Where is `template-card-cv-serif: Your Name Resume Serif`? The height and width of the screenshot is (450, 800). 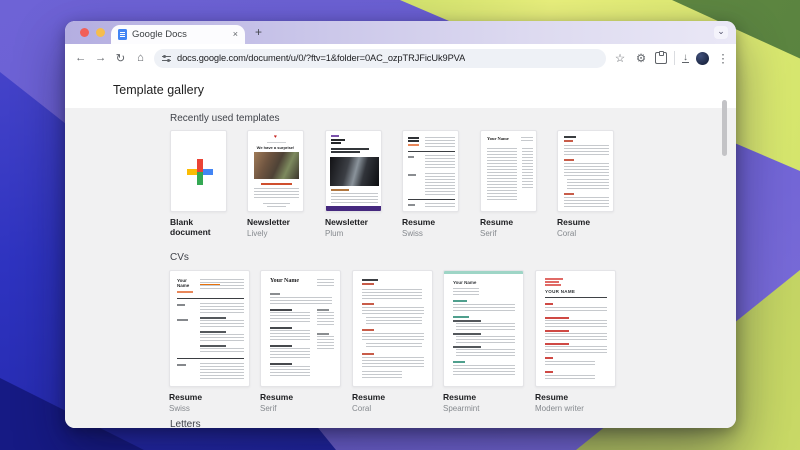
template-card-cv-serif: Your Name Resume Serif is located at coordinates (300, 341).